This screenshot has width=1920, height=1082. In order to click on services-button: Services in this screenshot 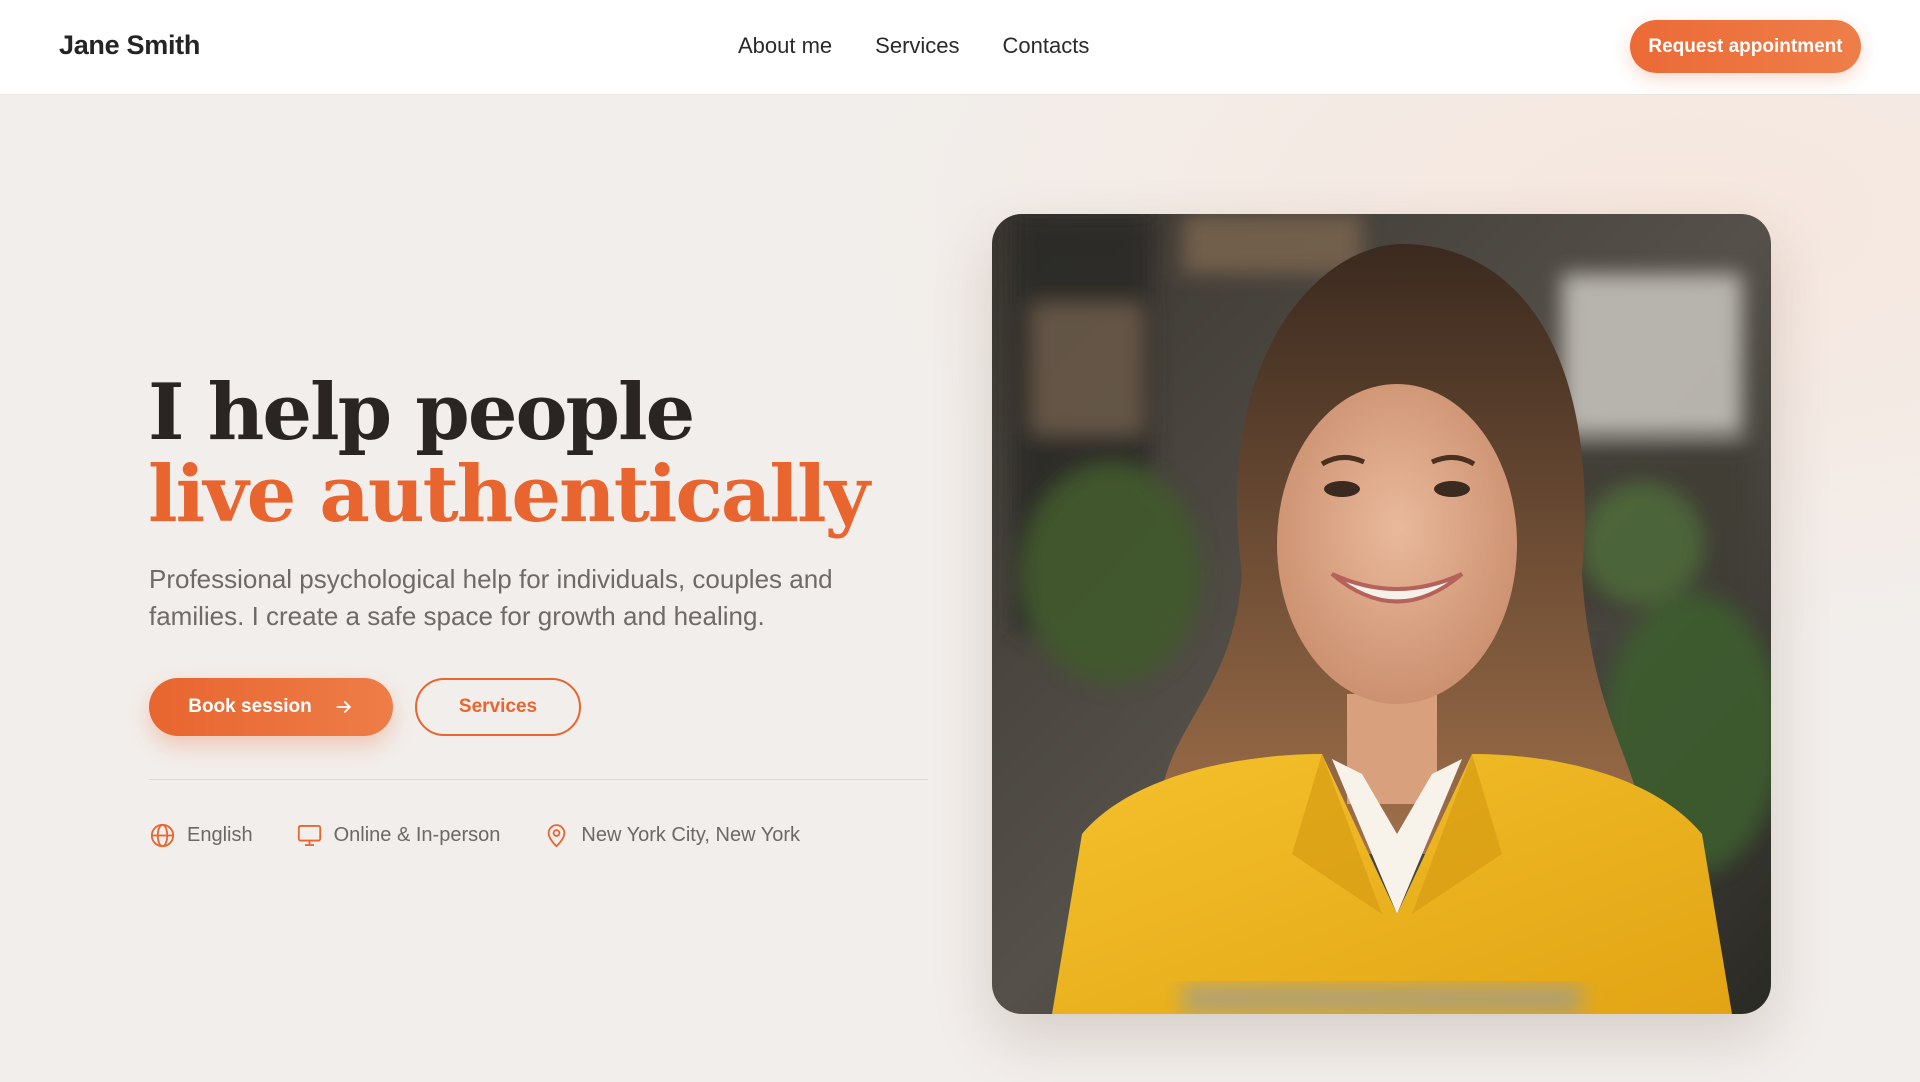, I will do `click(498, 707)`.